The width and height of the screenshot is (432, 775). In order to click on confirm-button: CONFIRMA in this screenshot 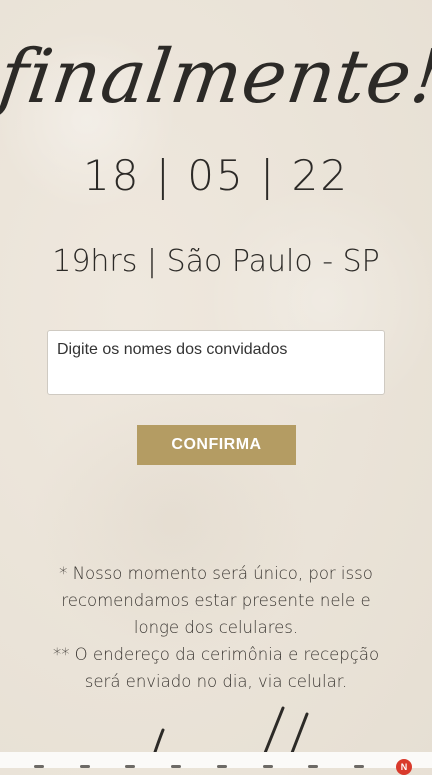, I will do `click(216, 445)`.